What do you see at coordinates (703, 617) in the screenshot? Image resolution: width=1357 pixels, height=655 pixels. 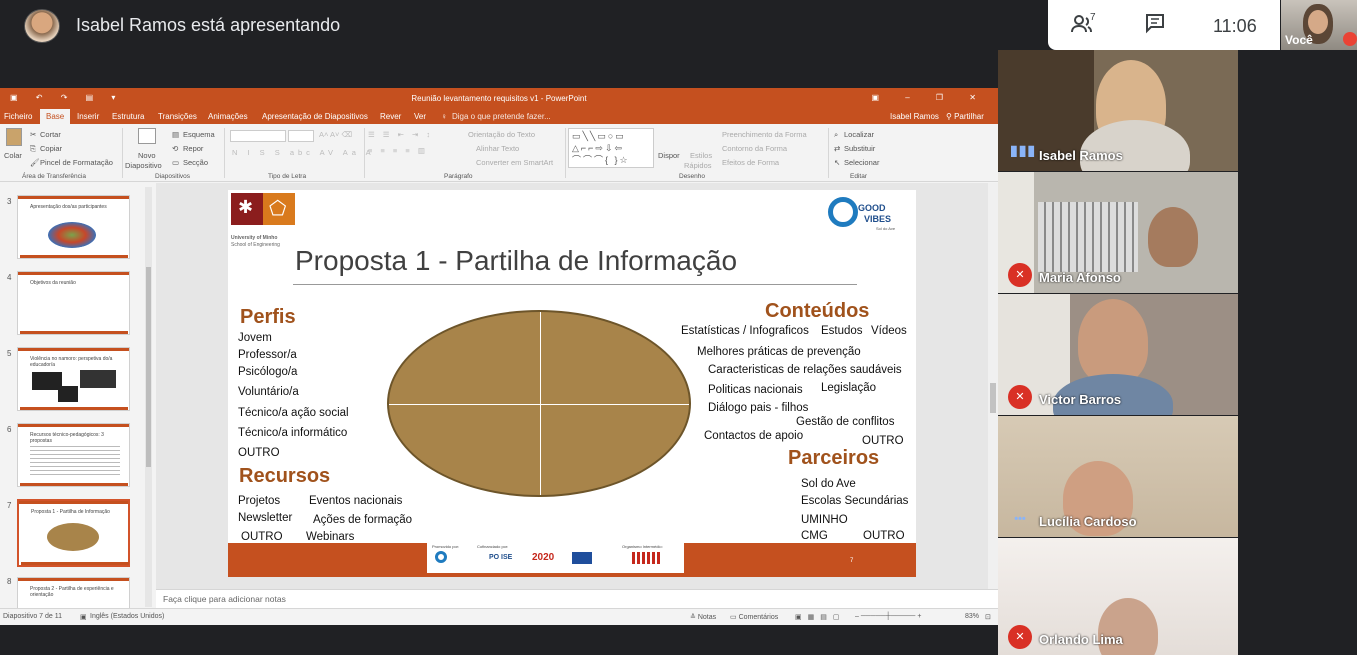 I see `notes-toggle: ≙ Notas` at bounding box center [703, 617].